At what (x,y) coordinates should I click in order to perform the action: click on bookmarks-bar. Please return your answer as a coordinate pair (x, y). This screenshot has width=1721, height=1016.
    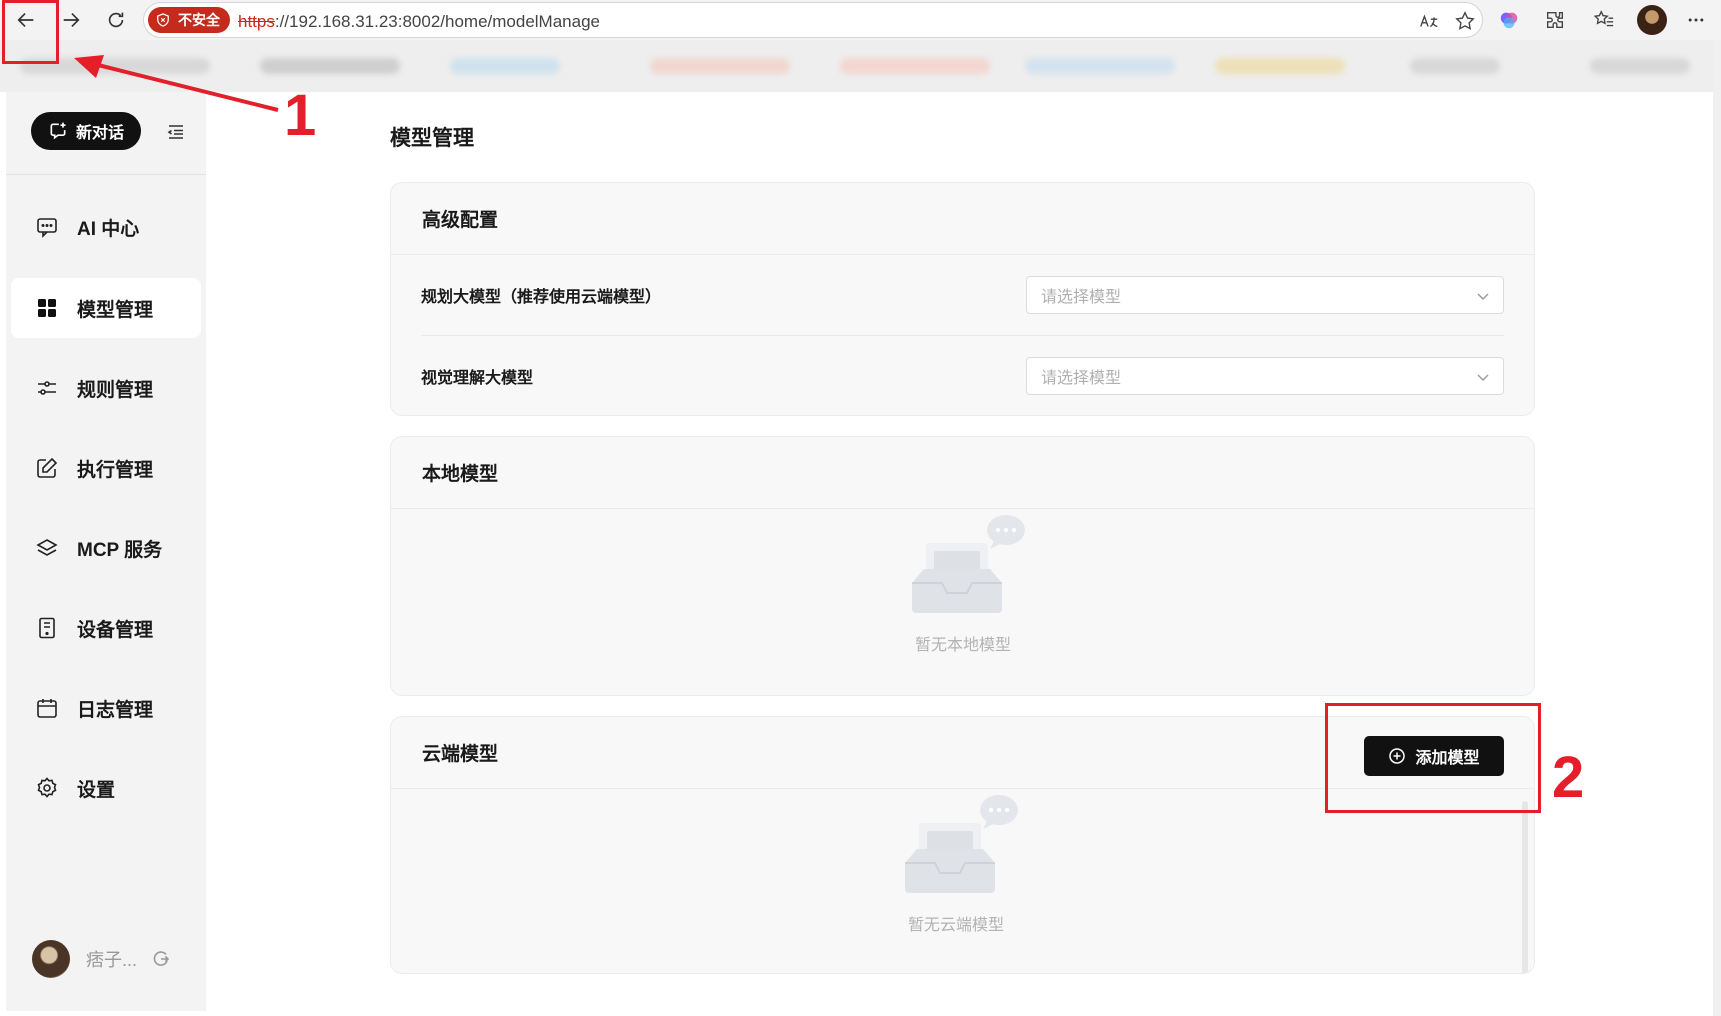
    Looking at the image, I should click on (860, 66).